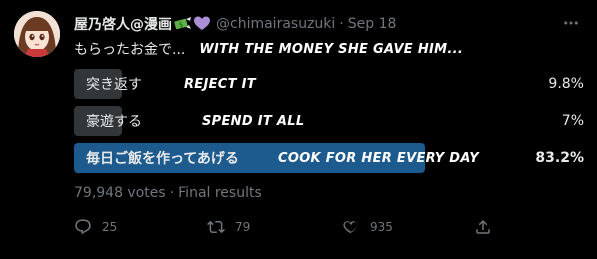 The image size is (597, 259). Describe the element at coordinates (114, 85) in the screenshot. I see `poll-option-label: 突き返す` at that location.